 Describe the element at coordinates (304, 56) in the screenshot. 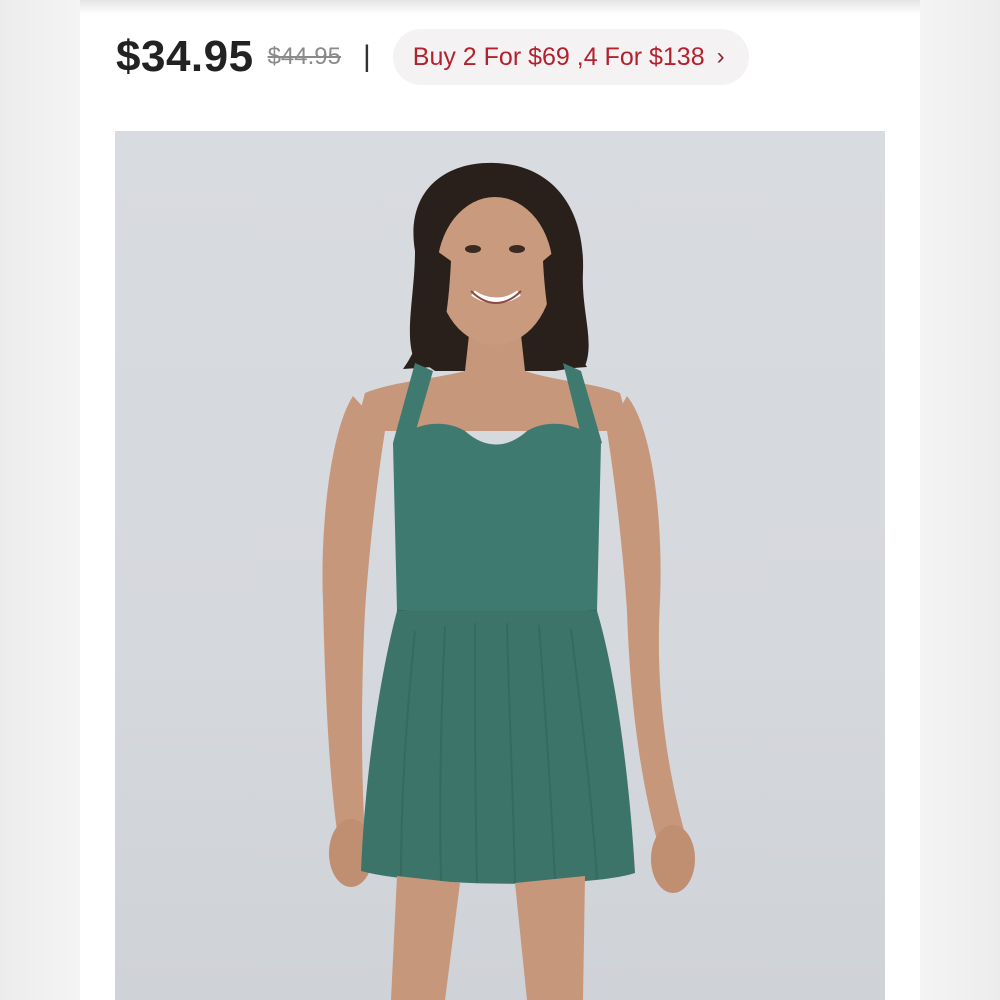

I see `original-price: $44.95` at that location.